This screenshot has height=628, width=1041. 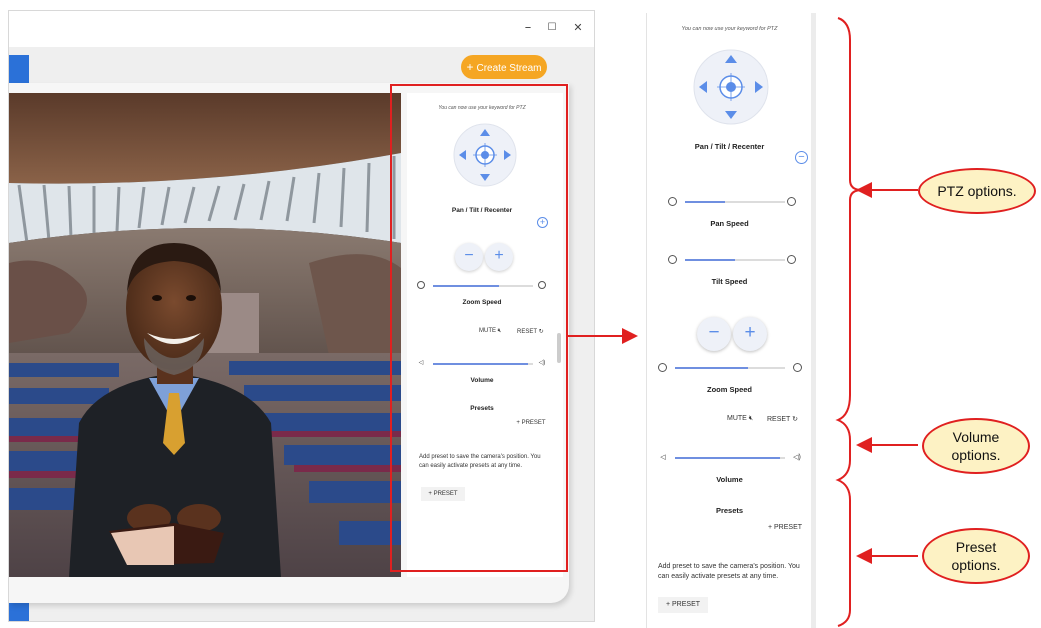 I want to click on volume-callout: Volume options., so click(x=976, y=446).